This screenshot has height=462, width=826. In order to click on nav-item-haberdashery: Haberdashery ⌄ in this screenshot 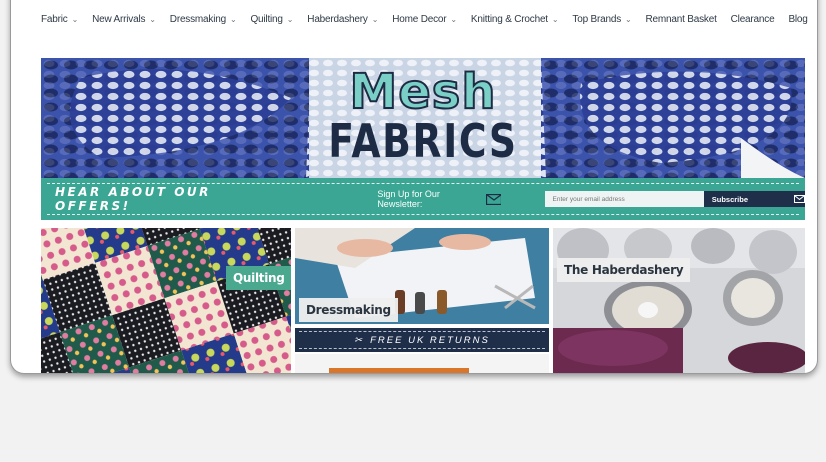, I will do `click(342, 19)`.